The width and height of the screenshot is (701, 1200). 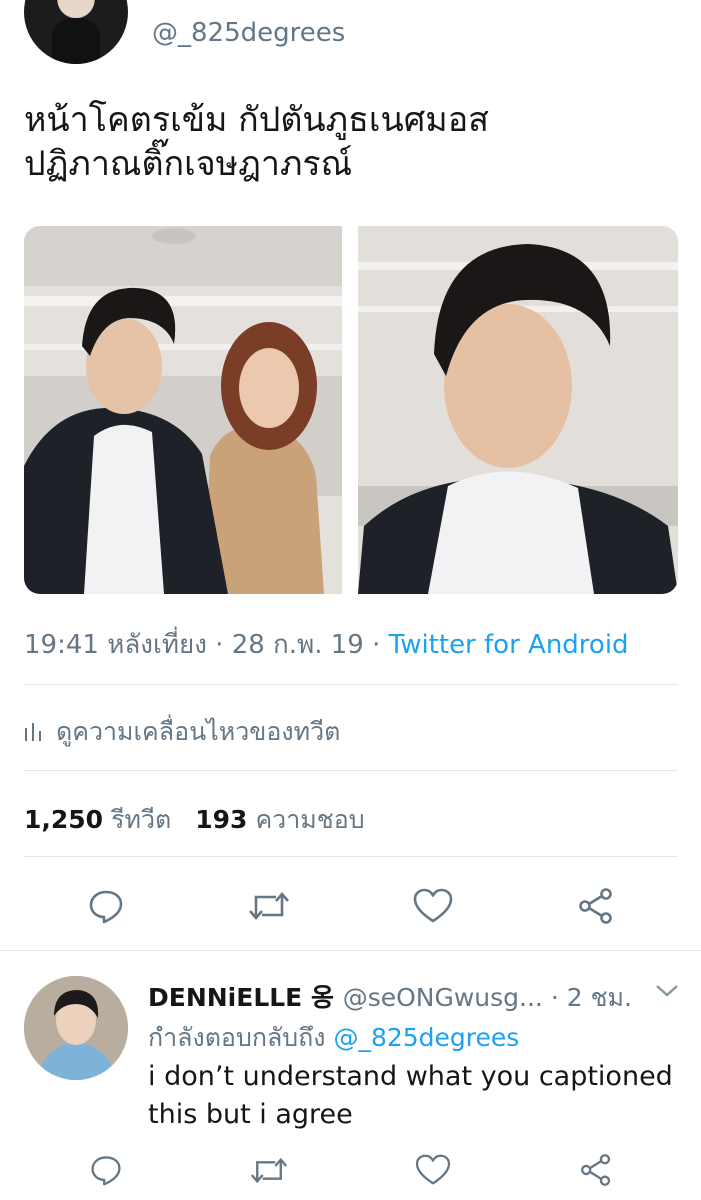 I want to click on reply-reply-button, so click(x=106, y=1170).